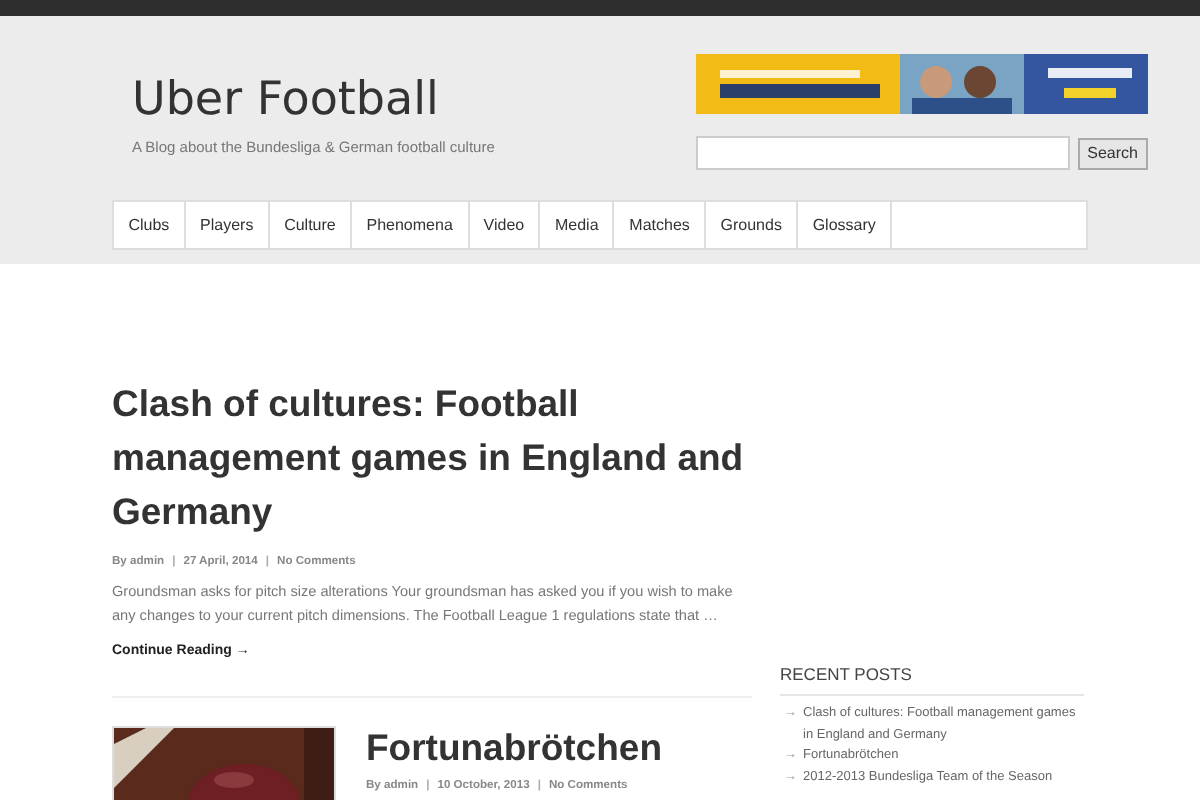  What do you see at coordinates (845, 225) in the screenshot?
I see `nav-link: Glossary` at bounding box center [845, 225].